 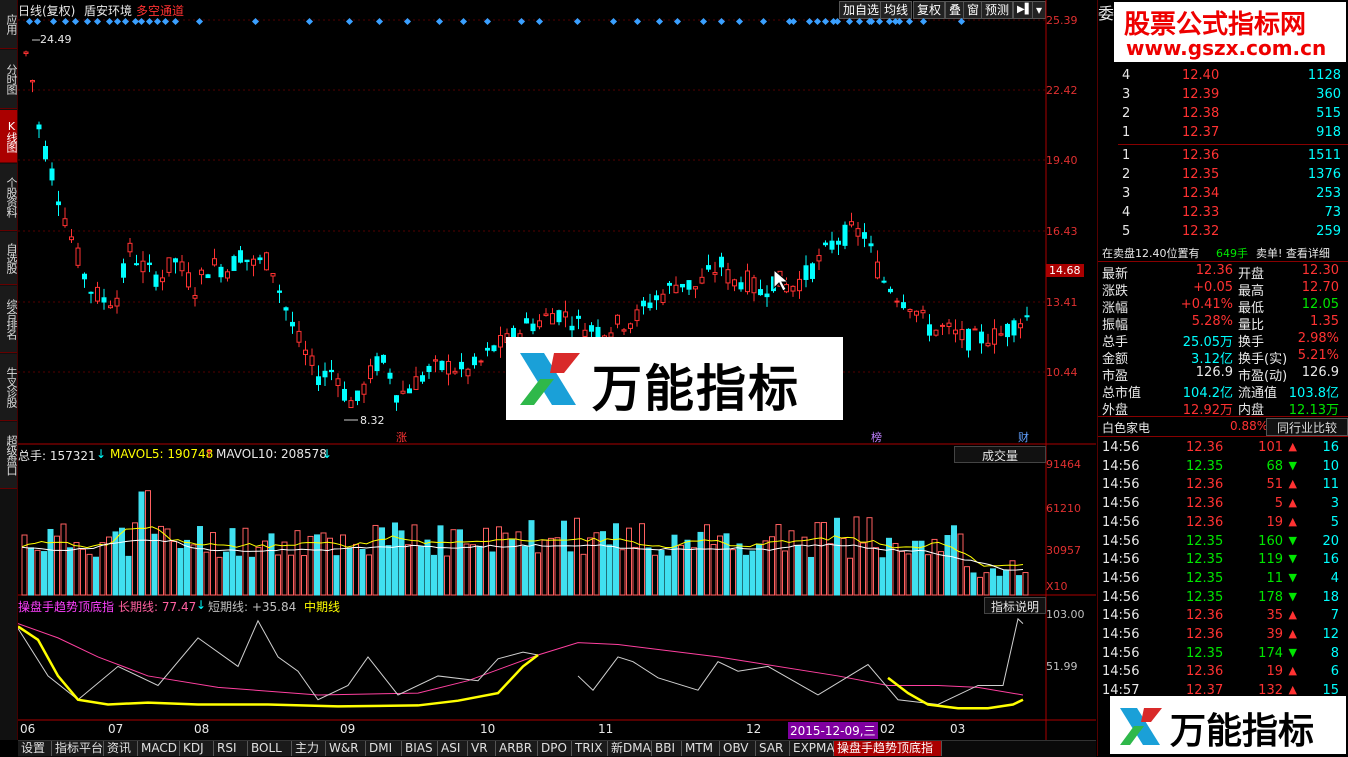 I want to click on bottom-tab-0: 设置, so click(x=35, y=748).